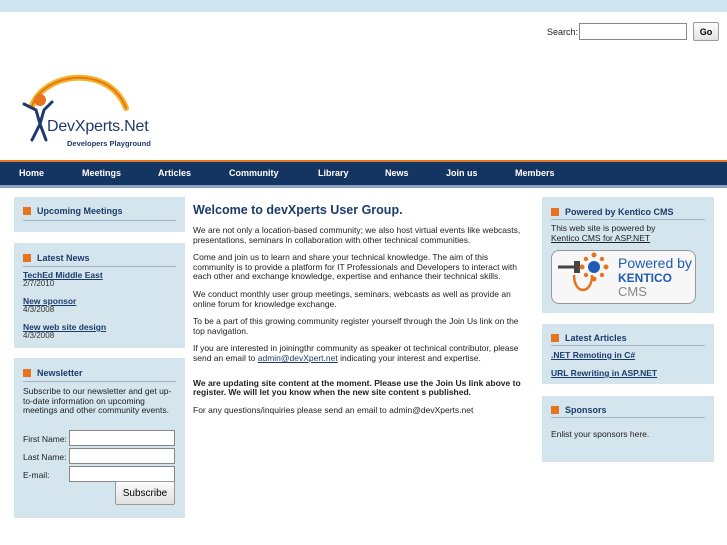 This screenshot has width=727, height=545. What do you see at coordinates (604, 373) in the screenshot?
I see `article-link: URL Rewriting in ASP.NET` at bounding box center [604, 373].